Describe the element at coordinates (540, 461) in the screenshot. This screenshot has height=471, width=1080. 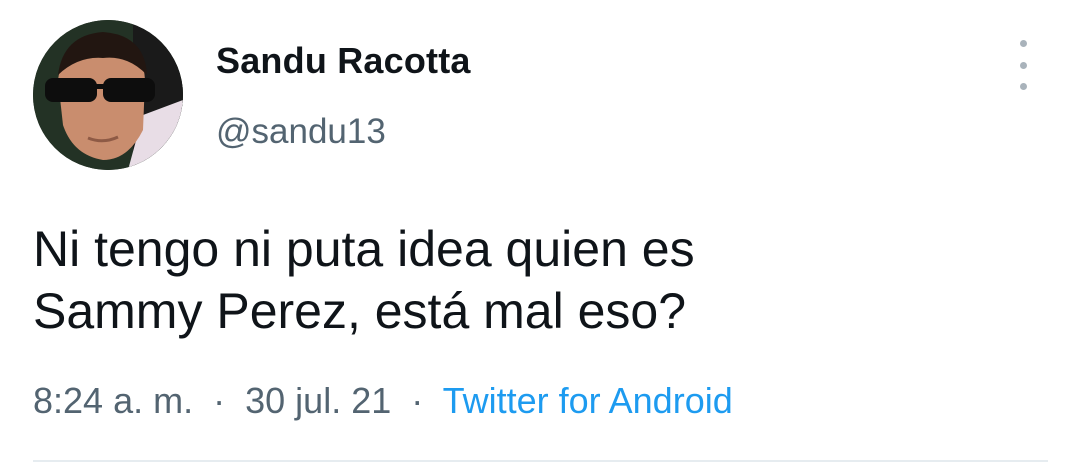
I see `divider` at that location.